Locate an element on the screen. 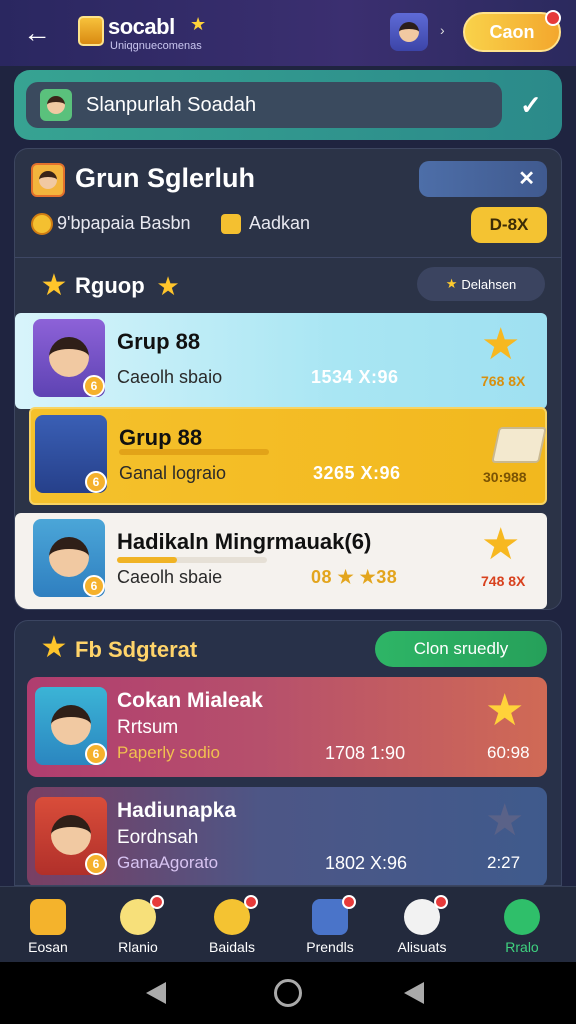 This screenshot has height=1024, width=576. nav-item-rralo: Rralo is located at coordinates (522, 925).